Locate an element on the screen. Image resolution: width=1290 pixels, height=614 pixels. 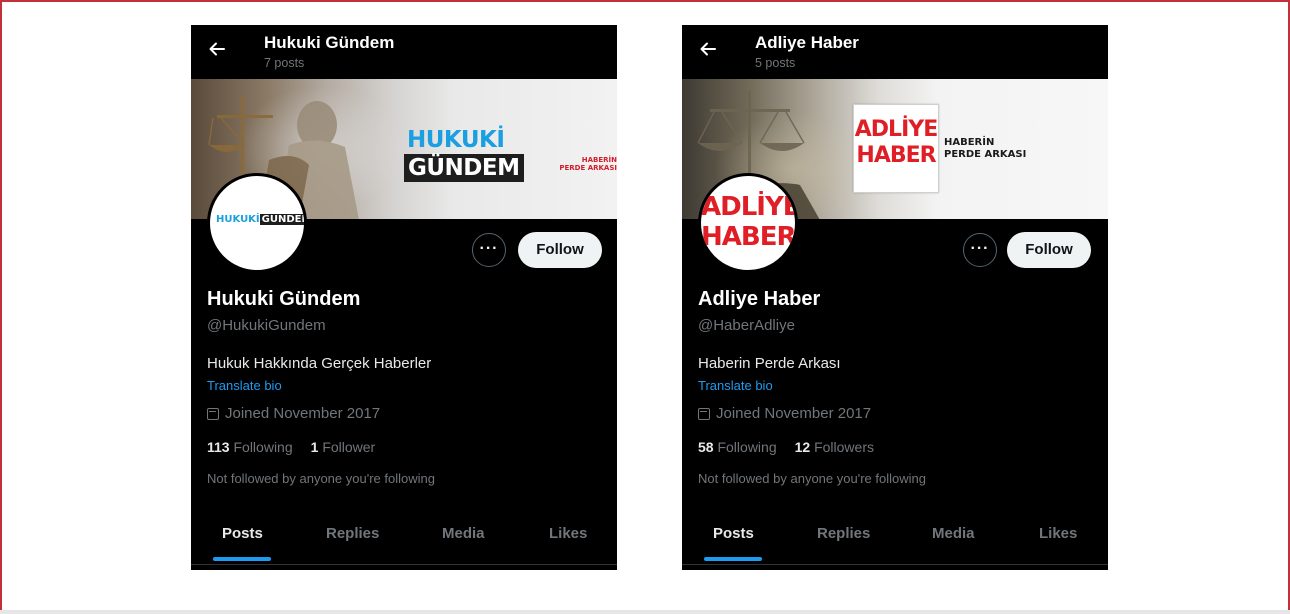
avatar-logo: HUKUKİ GÜNDEM is located at coordinates (260, 219).